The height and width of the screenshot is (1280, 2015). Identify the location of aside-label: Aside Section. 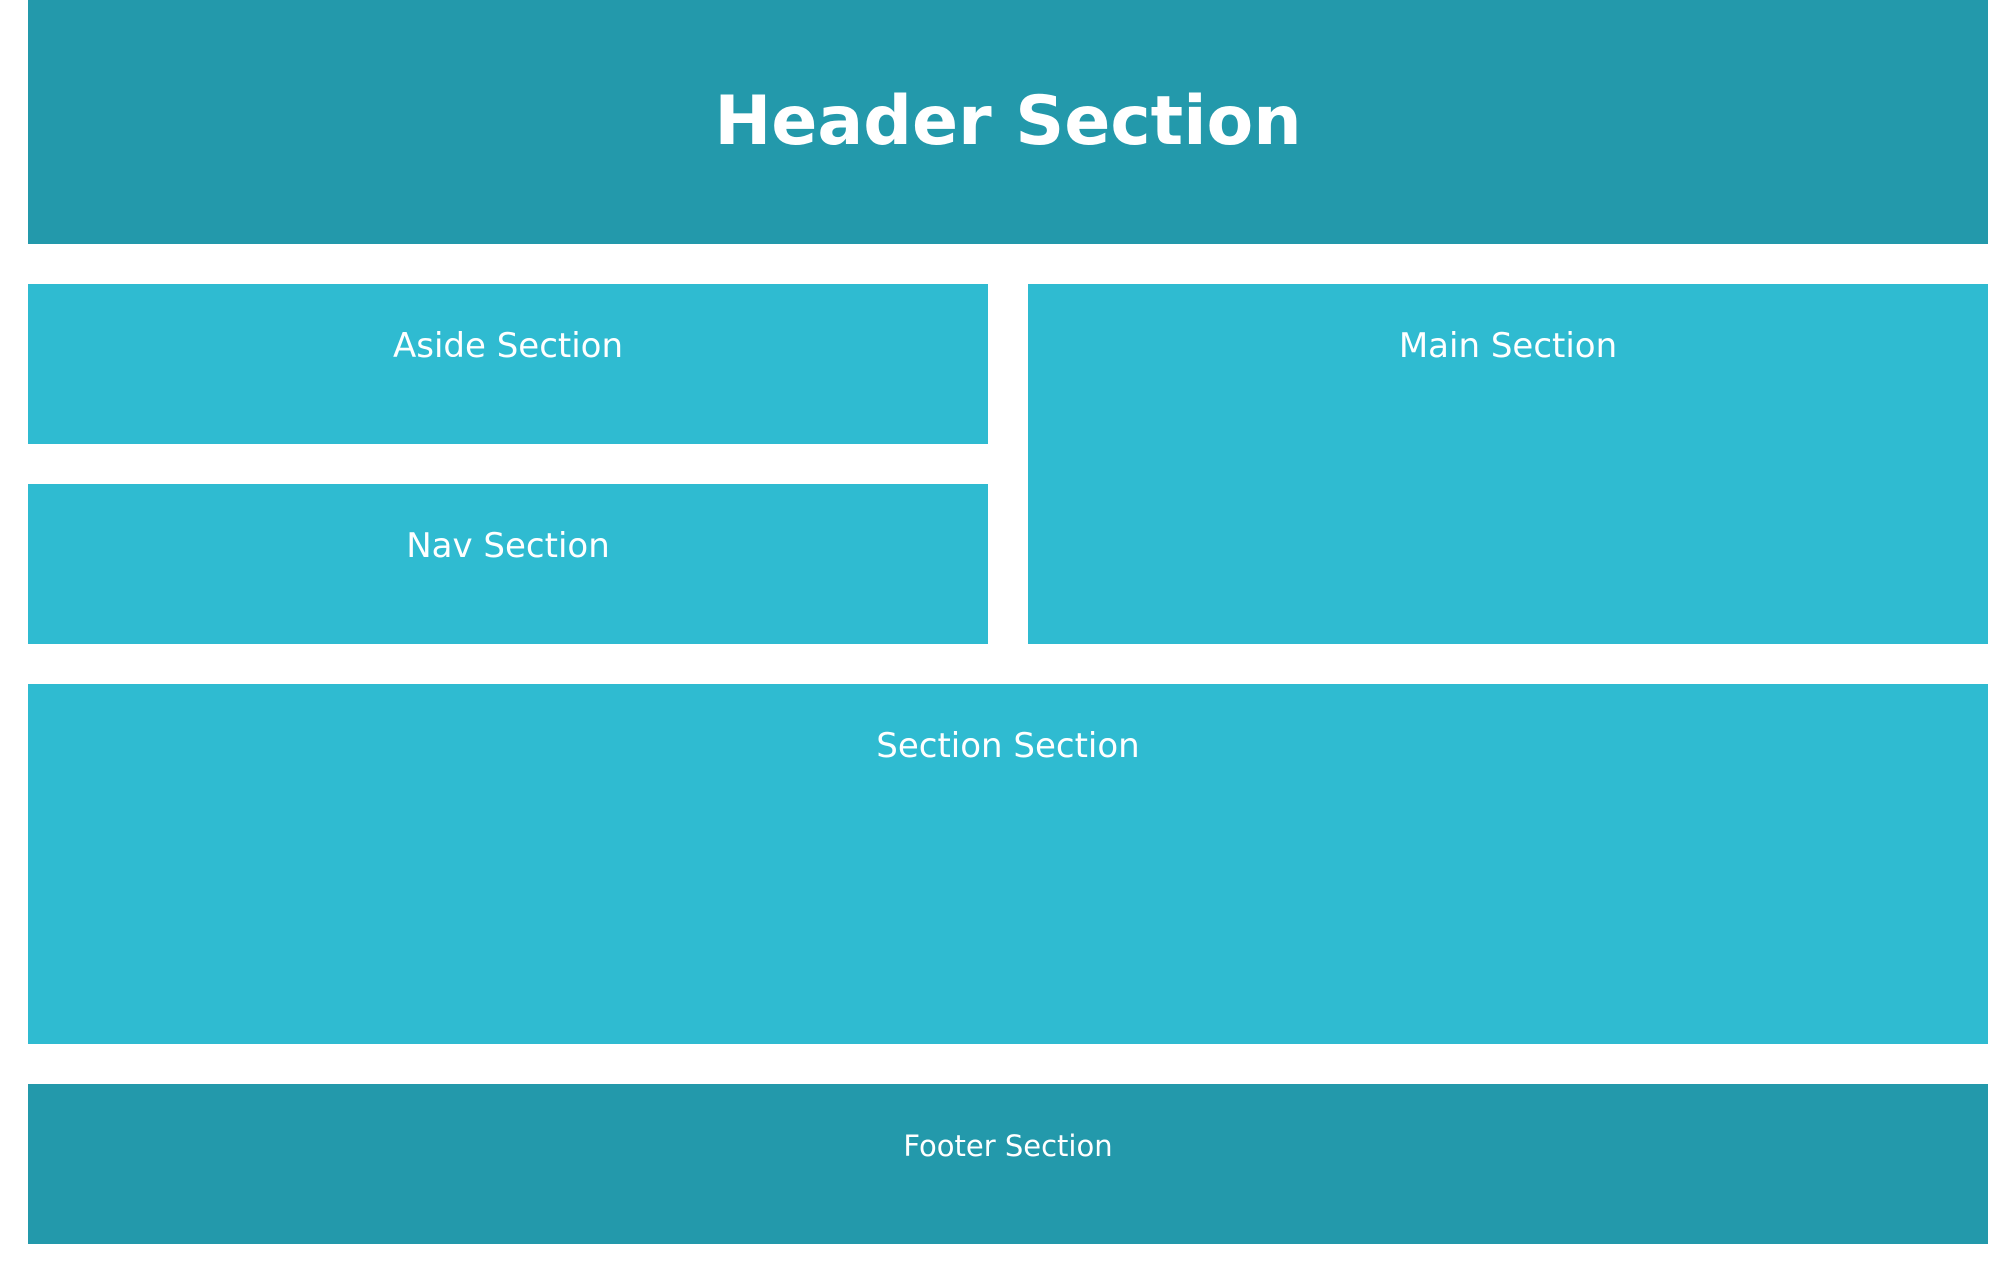
(508, 346).